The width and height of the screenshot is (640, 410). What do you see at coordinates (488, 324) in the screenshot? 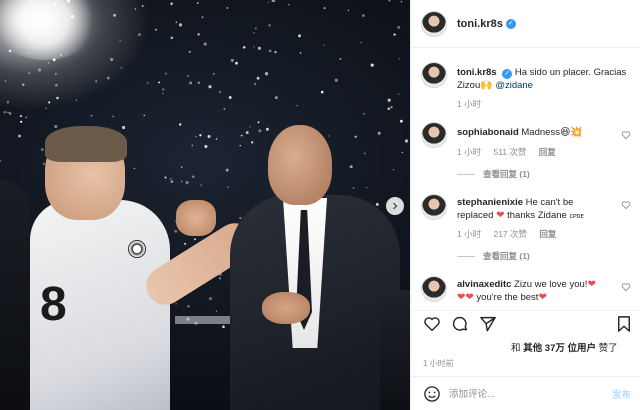
I see `share-paper-plane-icon` at bounding box center [488, 324].